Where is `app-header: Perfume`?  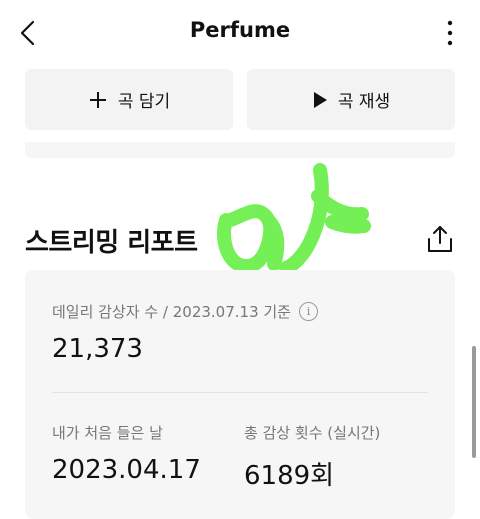 app-header: Perfume is located at coordinates (240, 32).